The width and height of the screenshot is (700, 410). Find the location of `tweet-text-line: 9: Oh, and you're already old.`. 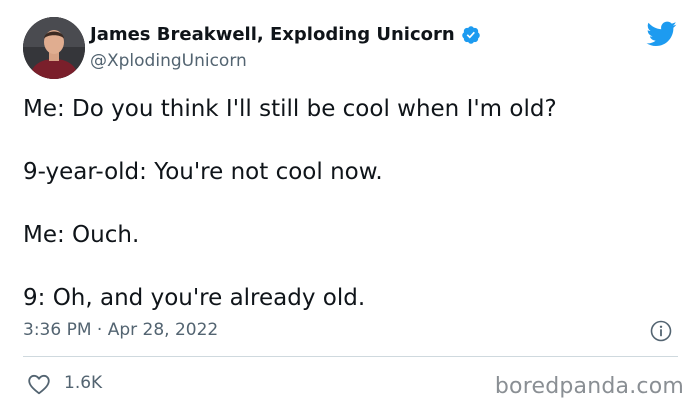

tweet-text-line: 9: Oh, and you're already old. is located at coordinates (194, 298).